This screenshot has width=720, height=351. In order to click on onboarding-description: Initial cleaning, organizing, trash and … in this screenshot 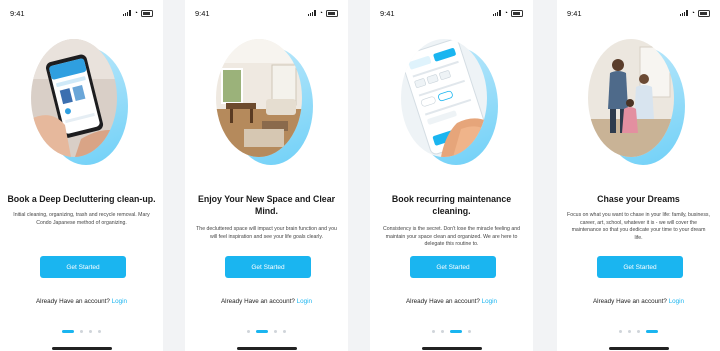, I will do `click(81, 219)`.